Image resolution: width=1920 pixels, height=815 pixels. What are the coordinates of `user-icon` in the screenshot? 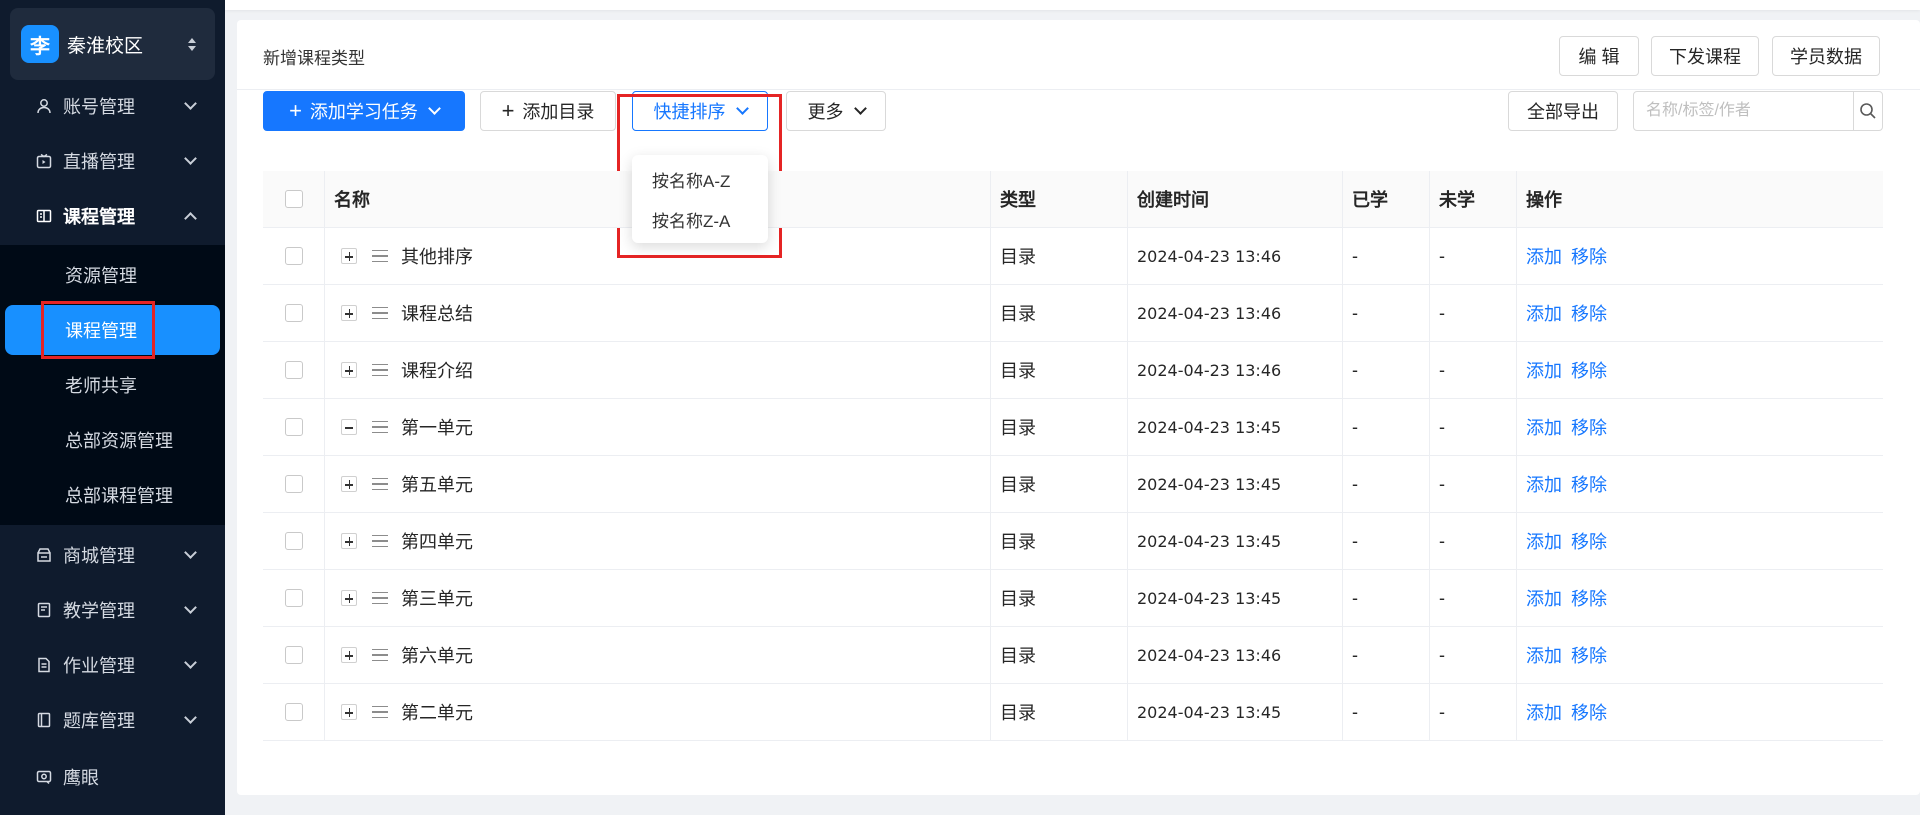 It's located at (44, 106).